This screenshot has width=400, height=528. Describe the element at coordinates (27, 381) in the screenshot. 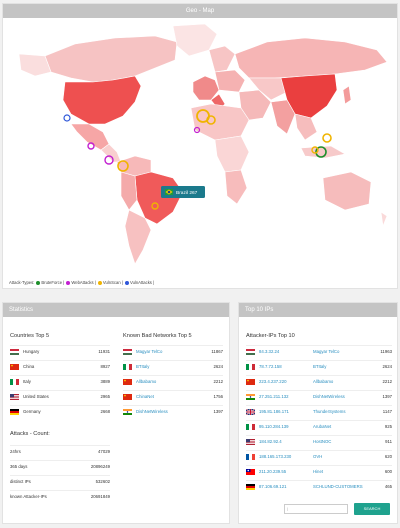

I see `country-name: Italy` at that location.